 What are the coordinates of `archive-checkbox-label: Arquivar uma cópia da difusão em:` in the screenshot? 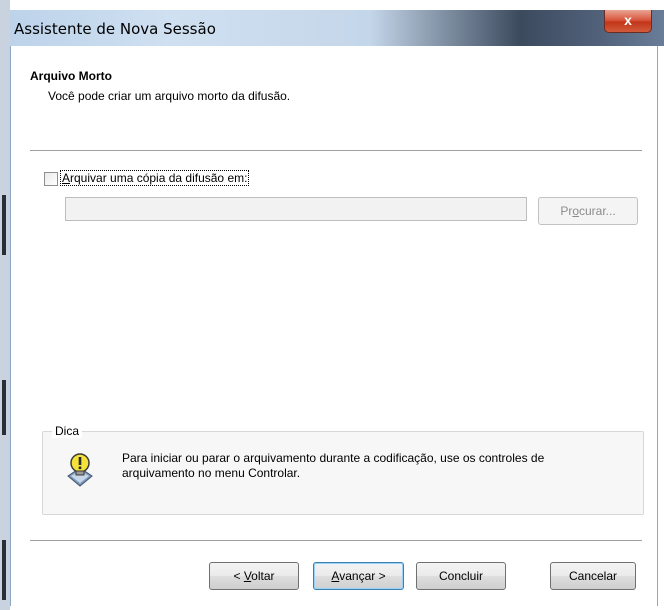 It's located at (154, 178).